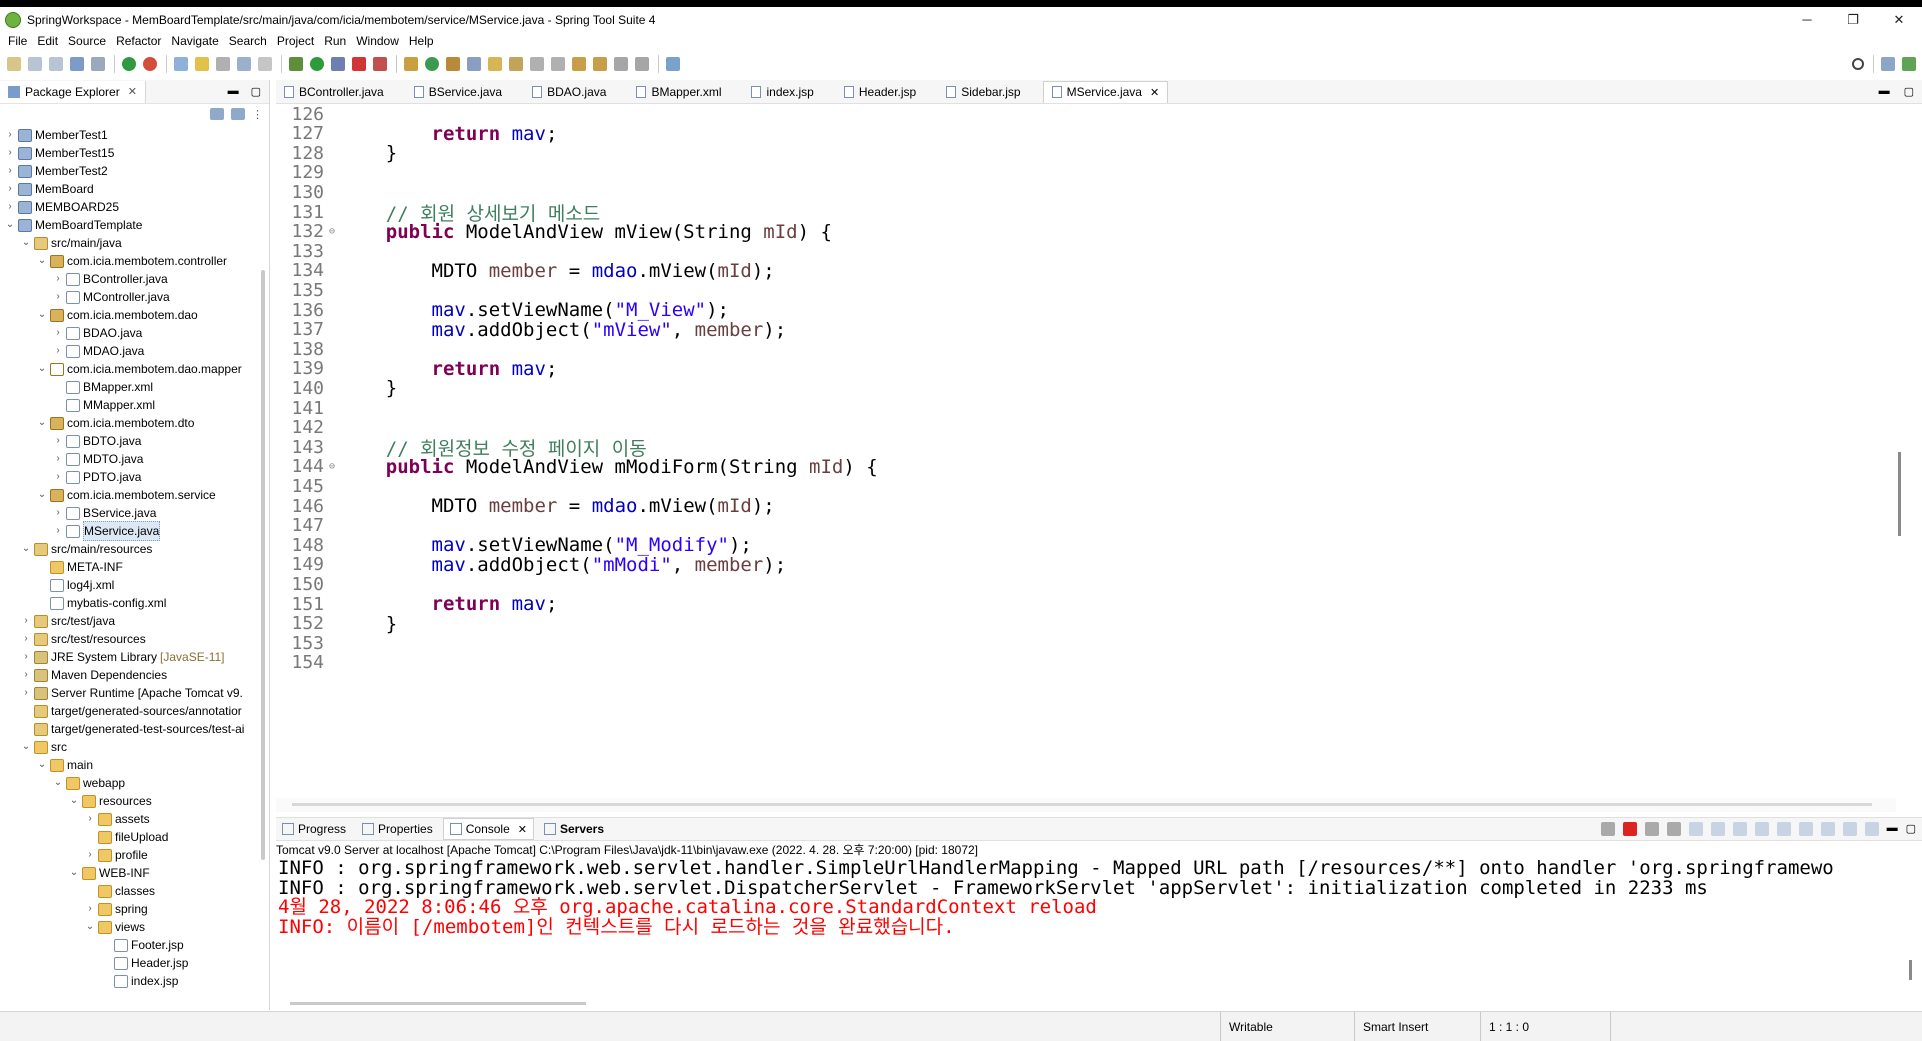 Image resolution: width=1922 pixels, height=1041 pixels. I want to click on editor-tab: Header.jsp, so click(880, 92).